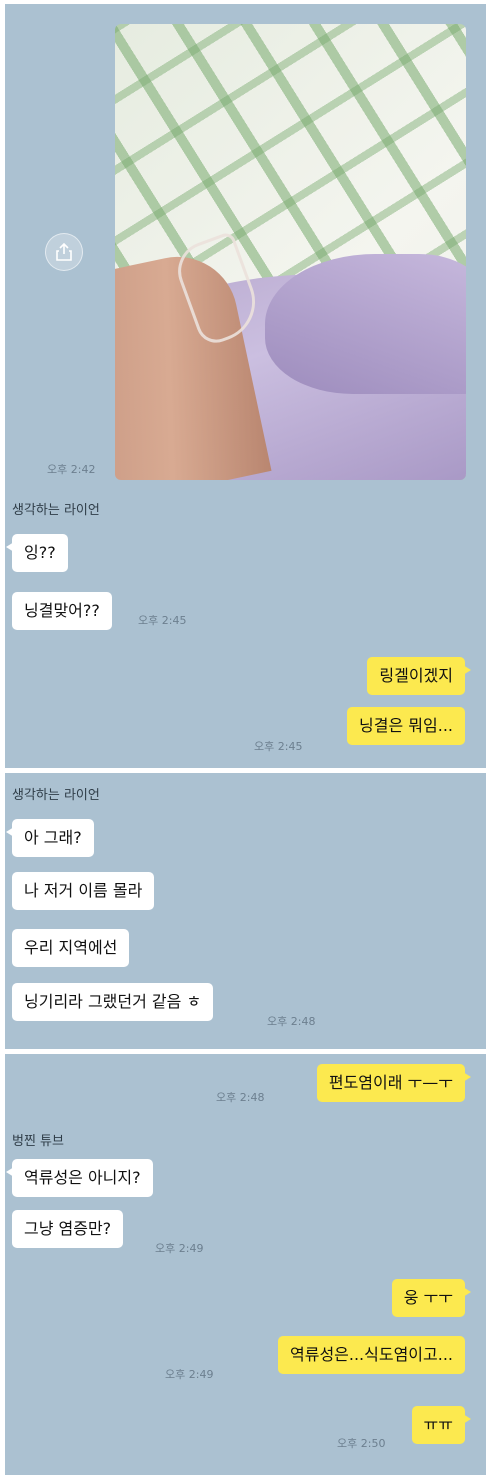 This screenshot has width=491, height=1479. Describe the element at coordinates (62, 611) in the screenshot. I see `message-bubble: 닝결맞어??` at that location.